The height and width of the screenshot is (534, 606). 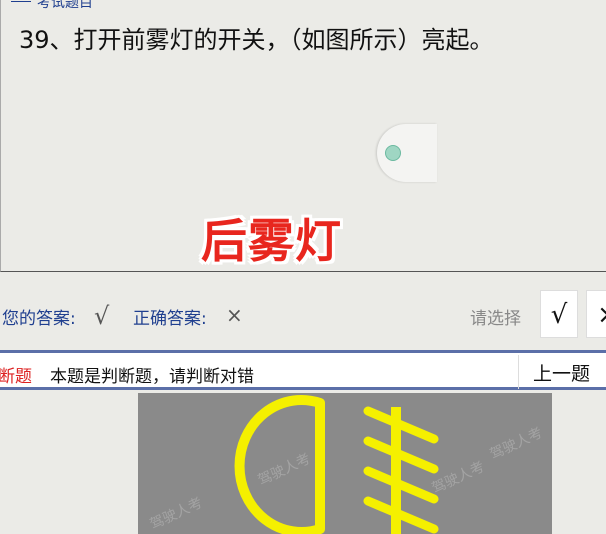 I want to click on stamp-label: 后雾灯, so click(x=271, y=241).